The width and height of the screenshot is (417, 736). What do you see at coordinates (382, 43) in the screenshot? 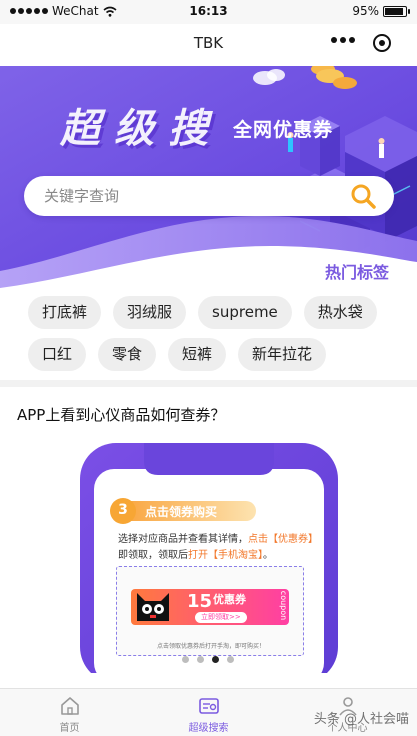
I see `close-miniprogram-icon` at bounding box center [382, 43].